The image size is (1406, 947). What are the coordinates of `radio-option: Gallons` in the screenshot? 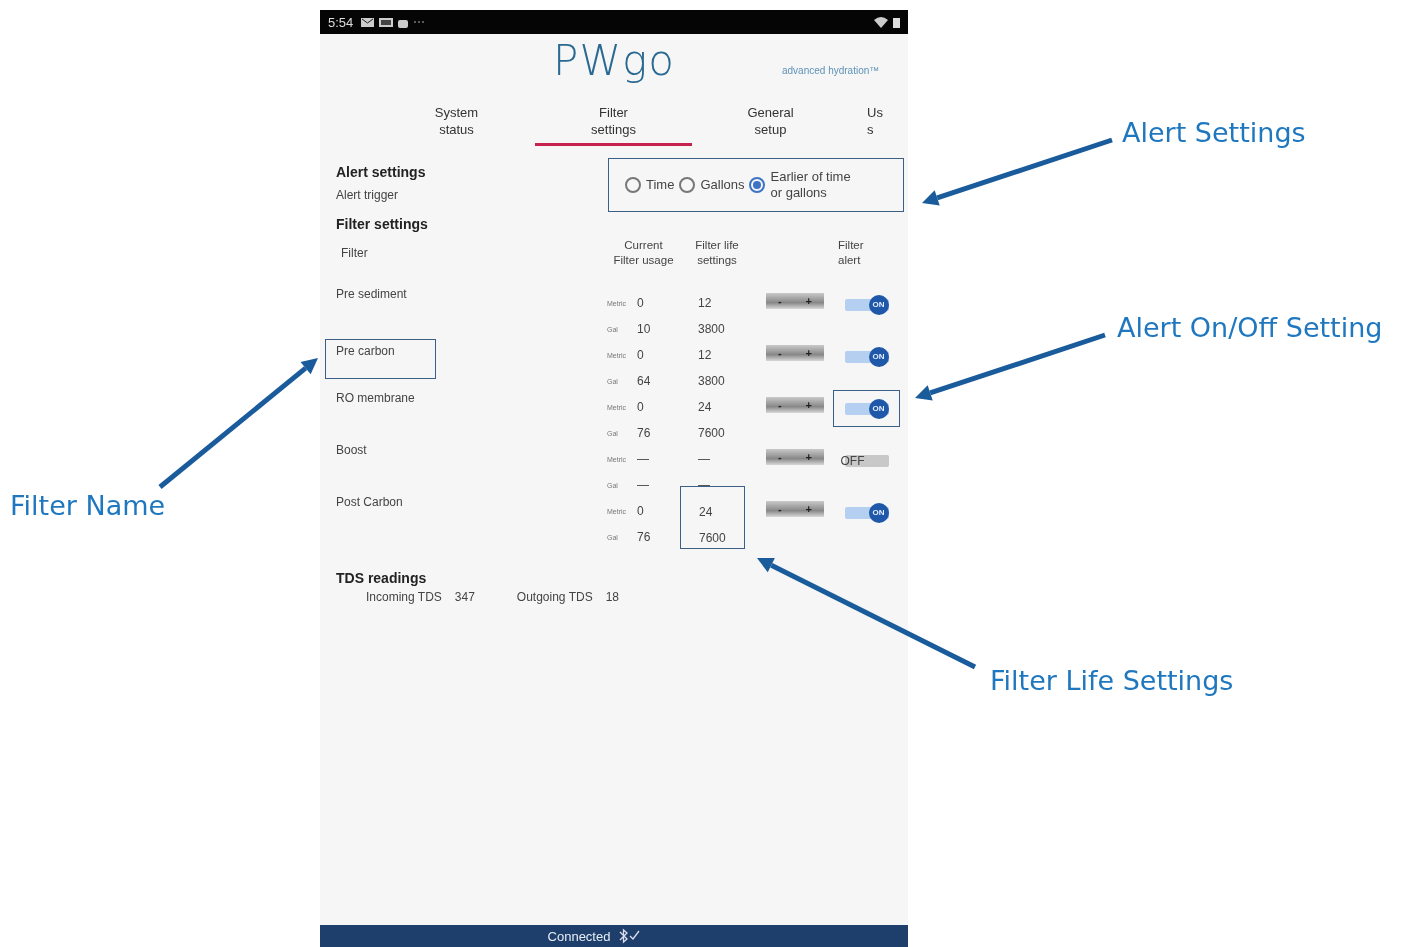 It's located at (712, 185).